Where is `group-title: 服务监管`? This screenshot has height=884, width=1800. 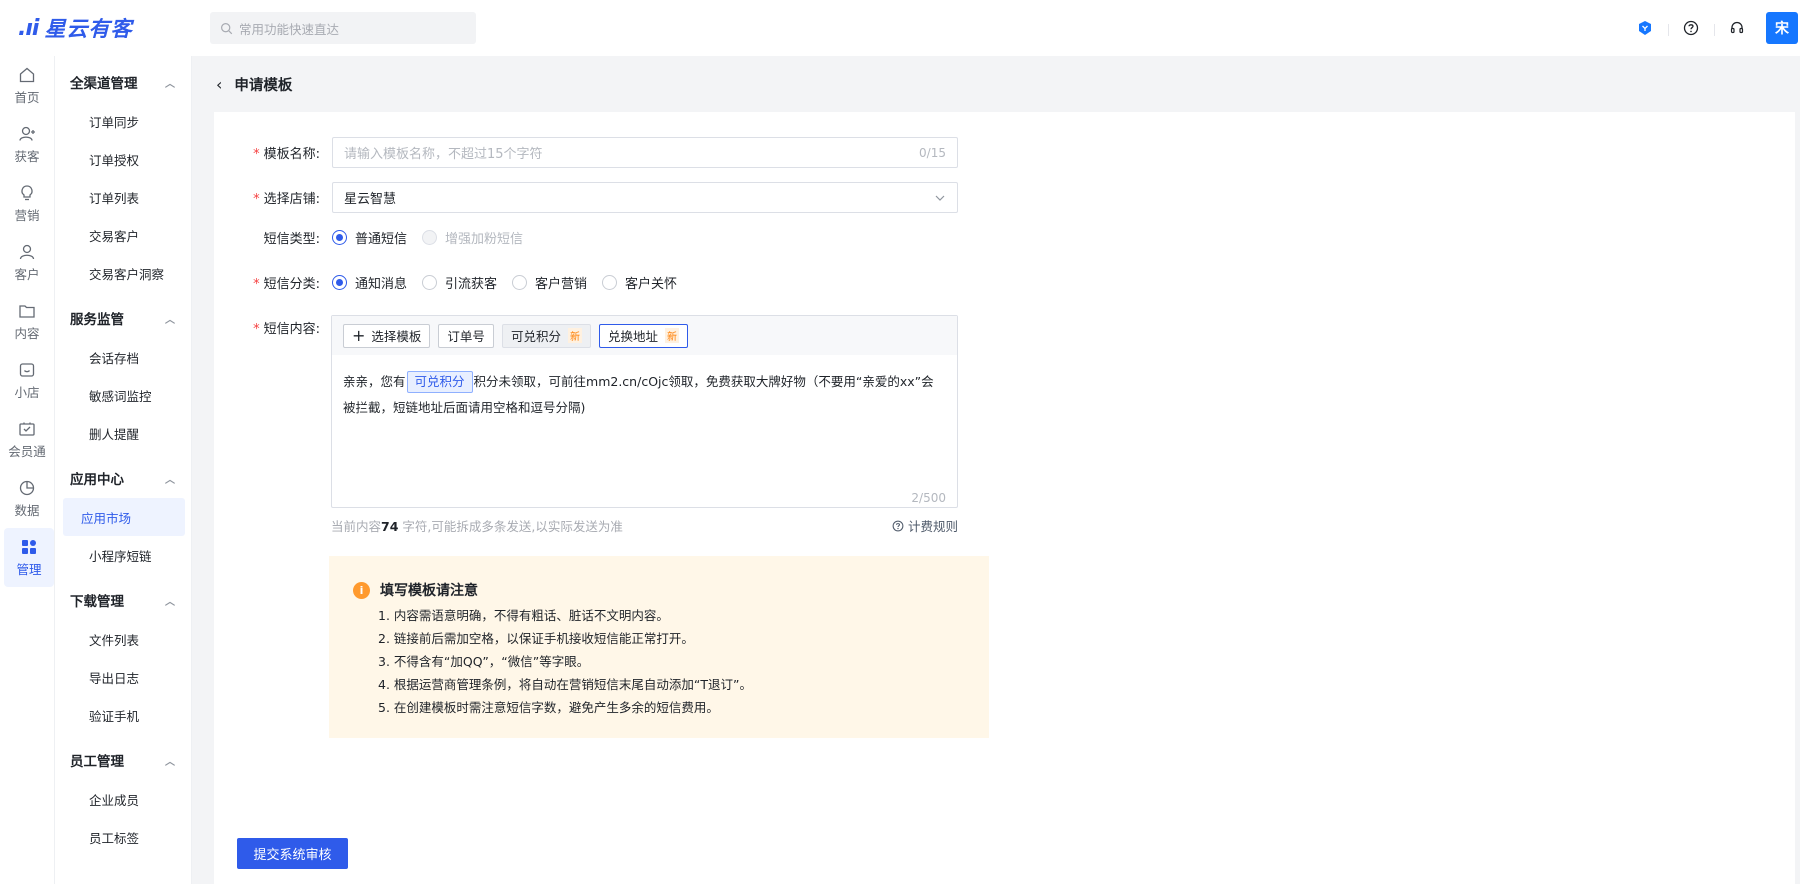 group-title: 服务监管 is located at coordinates (97, 320).